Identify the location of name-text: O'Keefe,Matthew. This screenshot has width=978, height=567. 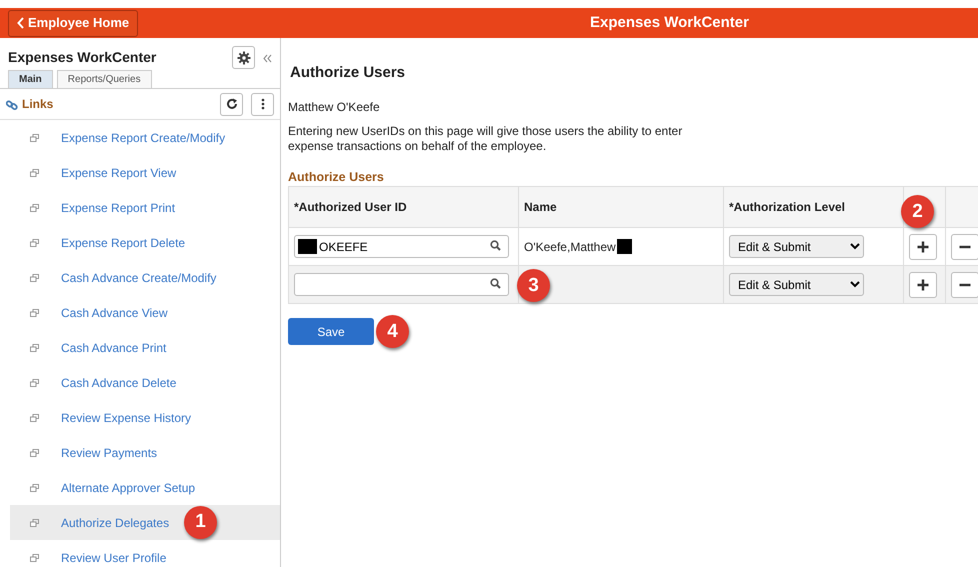
(570, 247).